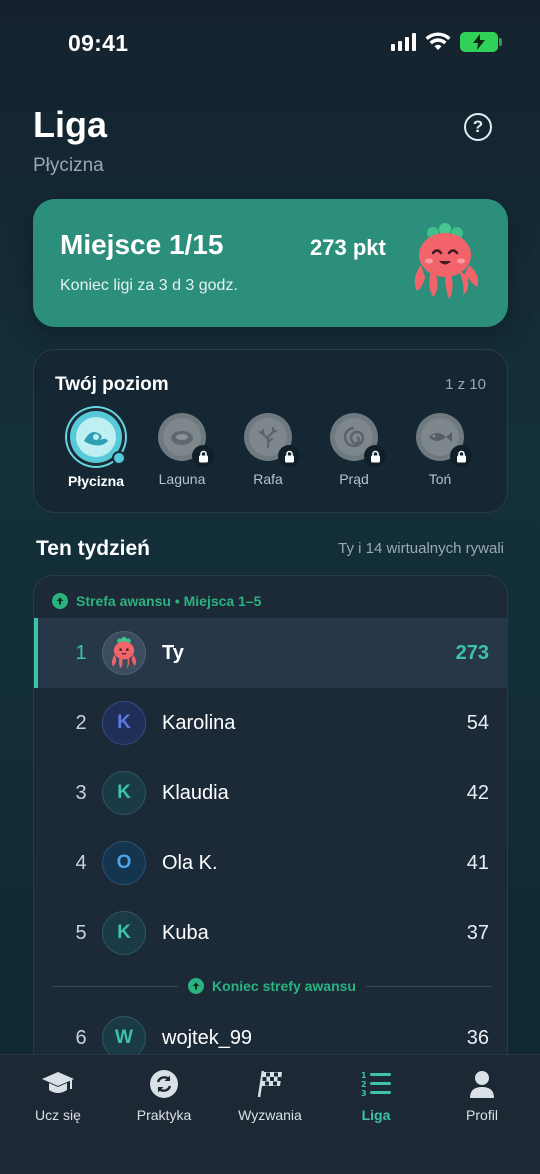 This screenshot has width=540, height=1174. I want to click on league-end-countdown: Koniec ligi za 3 d 3 godz., so click(149, 285).